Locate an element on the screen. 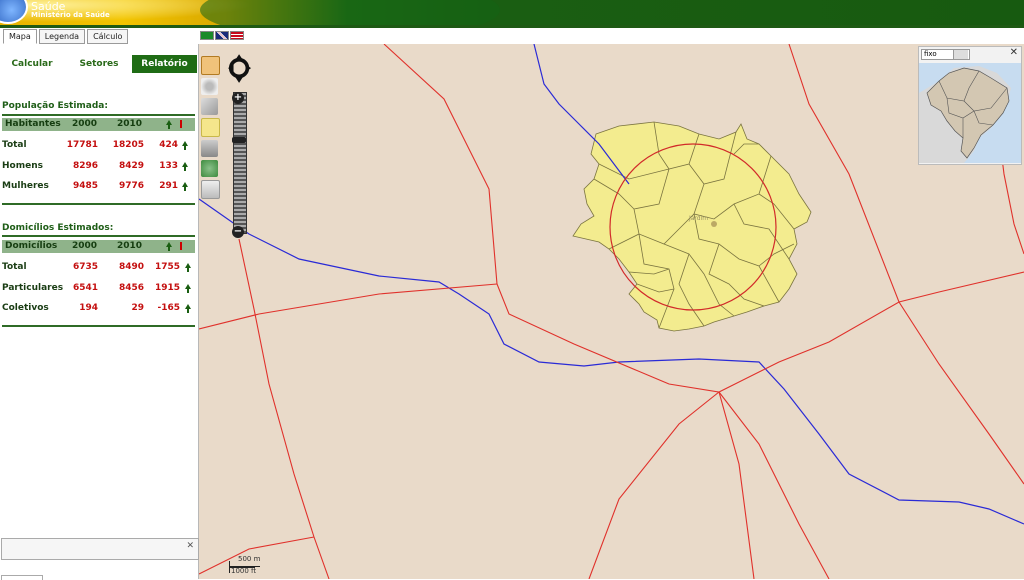 This screenshot has width=1024, height=580. tab-legenda: Legenda is located at coordinates (62, 36).